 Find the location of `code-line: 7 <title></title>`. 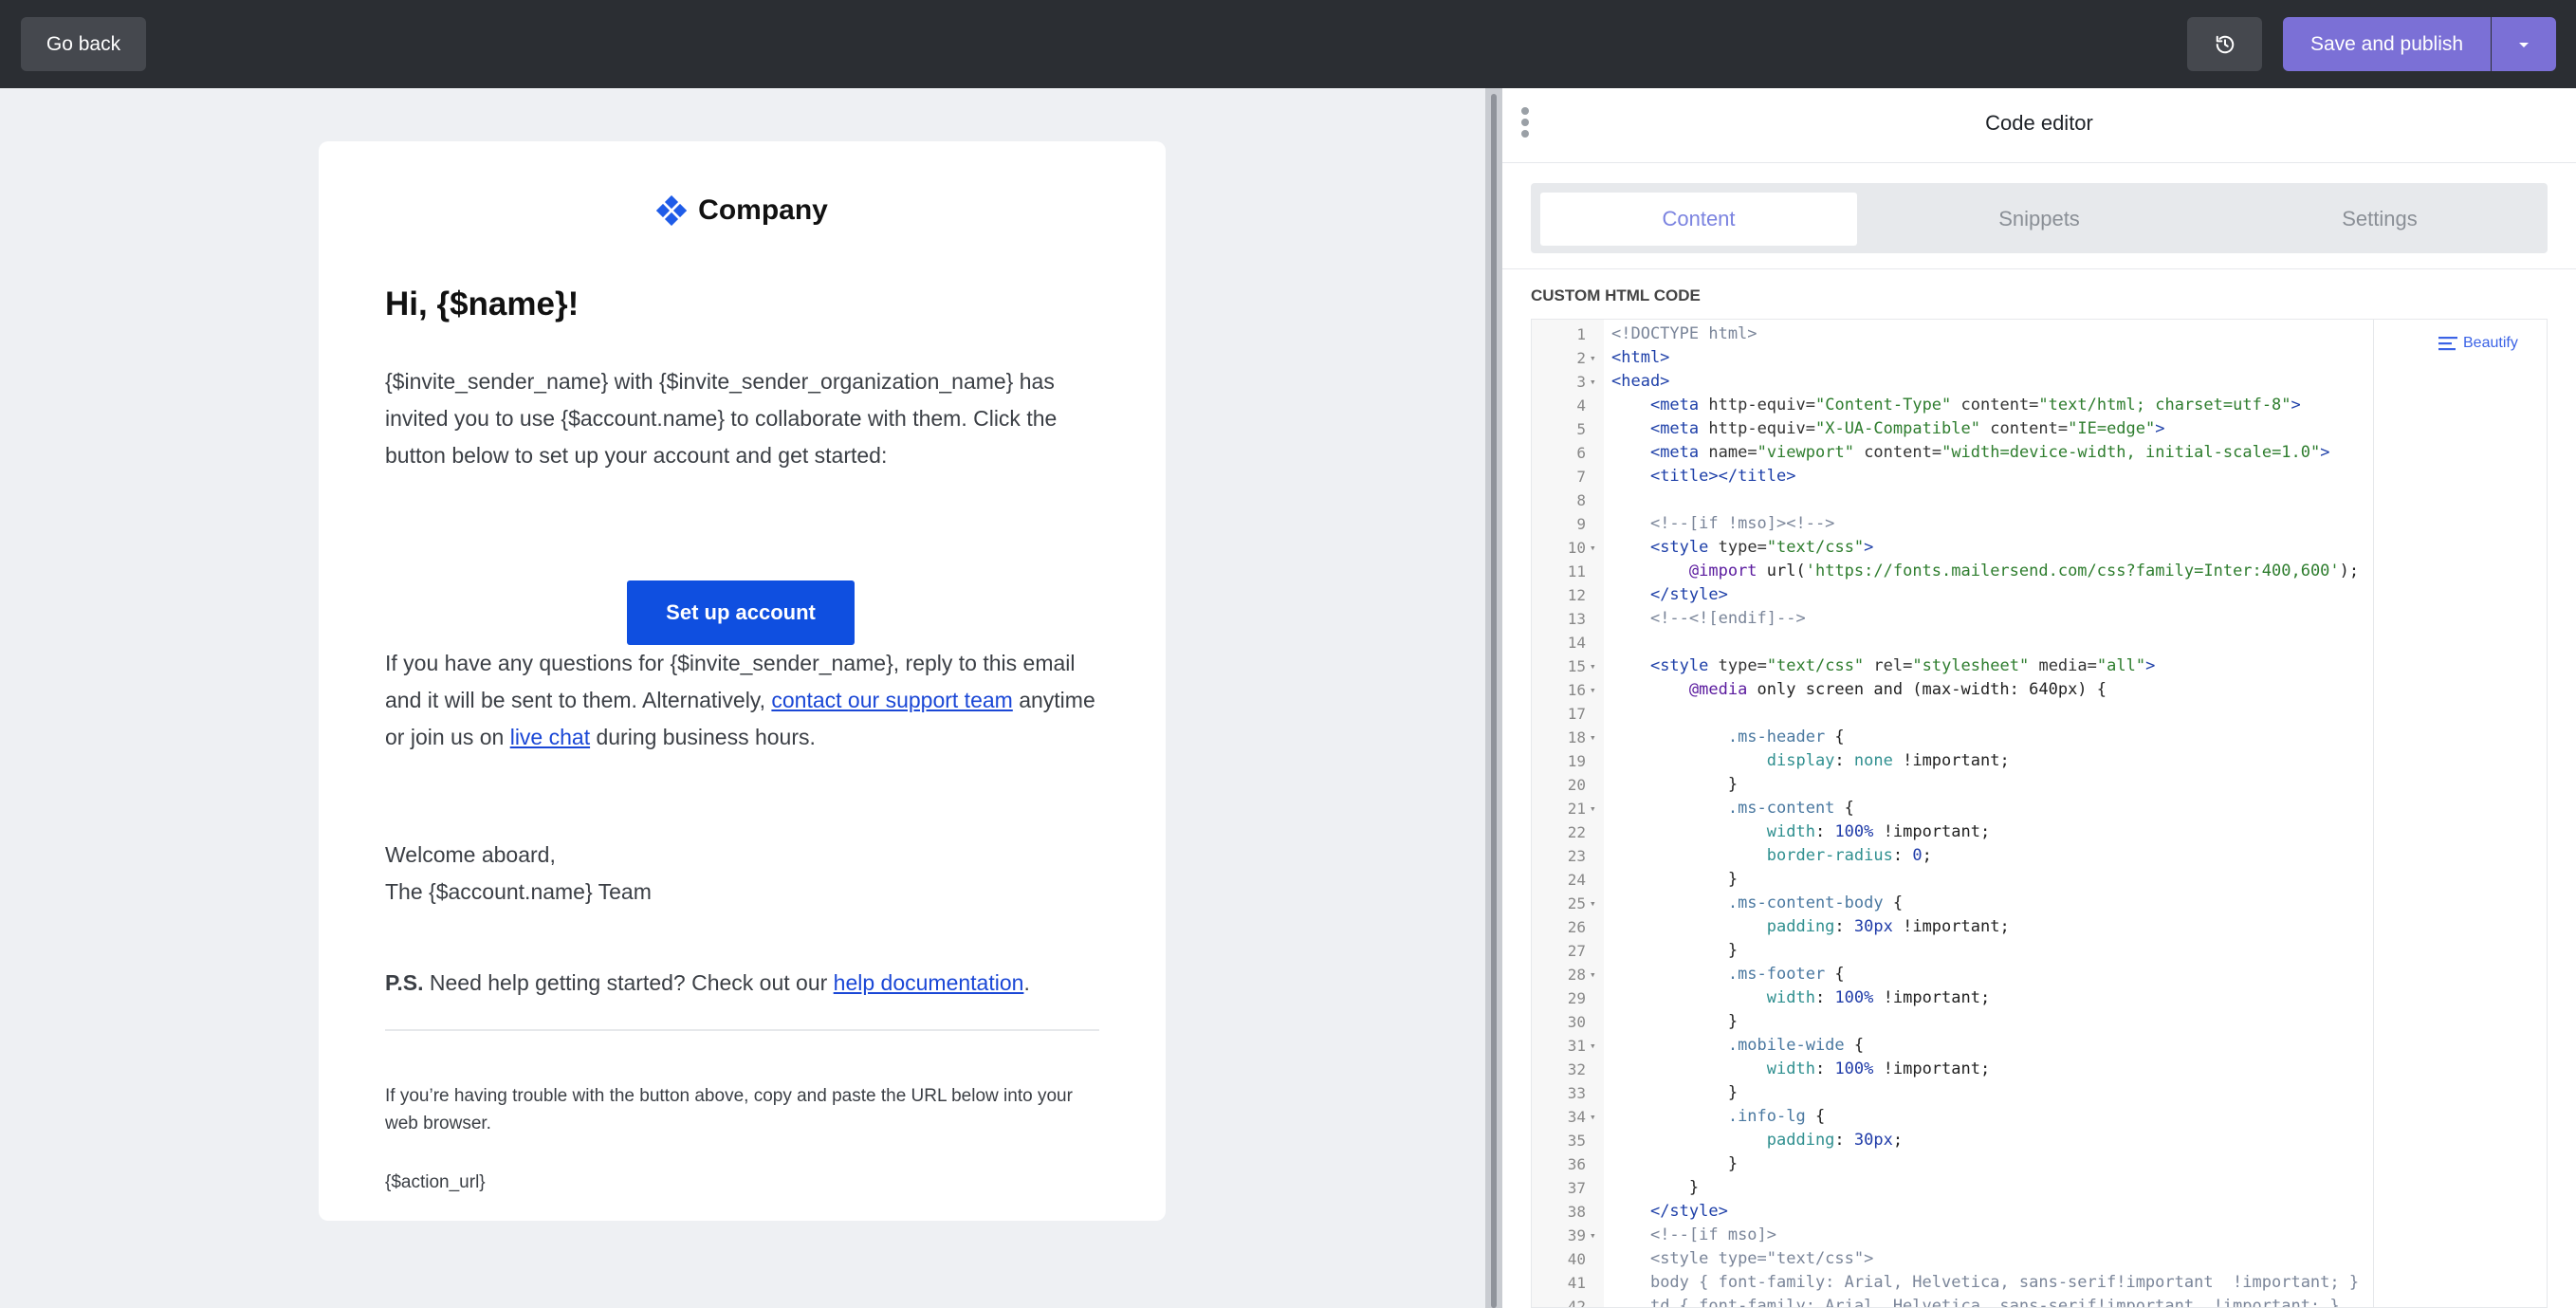

code-line: 7 <title></title> is located at coordinates (1952, 476).